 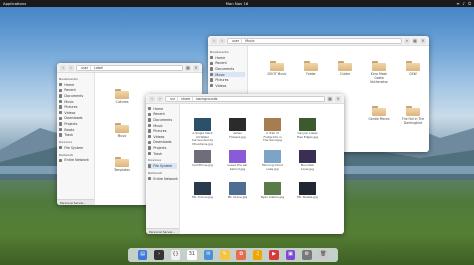 I want to click on image-label: Leave the ear behind.jpg, so click(x=238, y=167).